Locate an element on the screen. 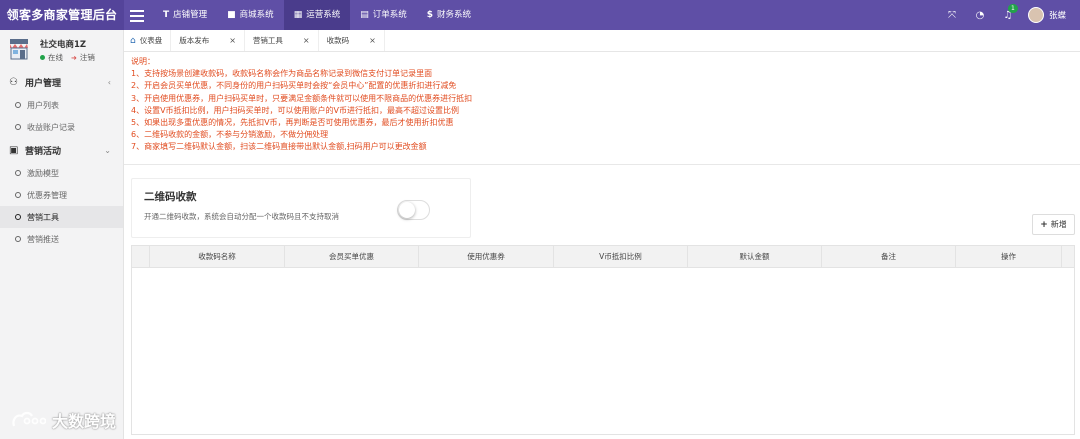  chevron-left-icon: ‹ is located at coordinates (109, 82).